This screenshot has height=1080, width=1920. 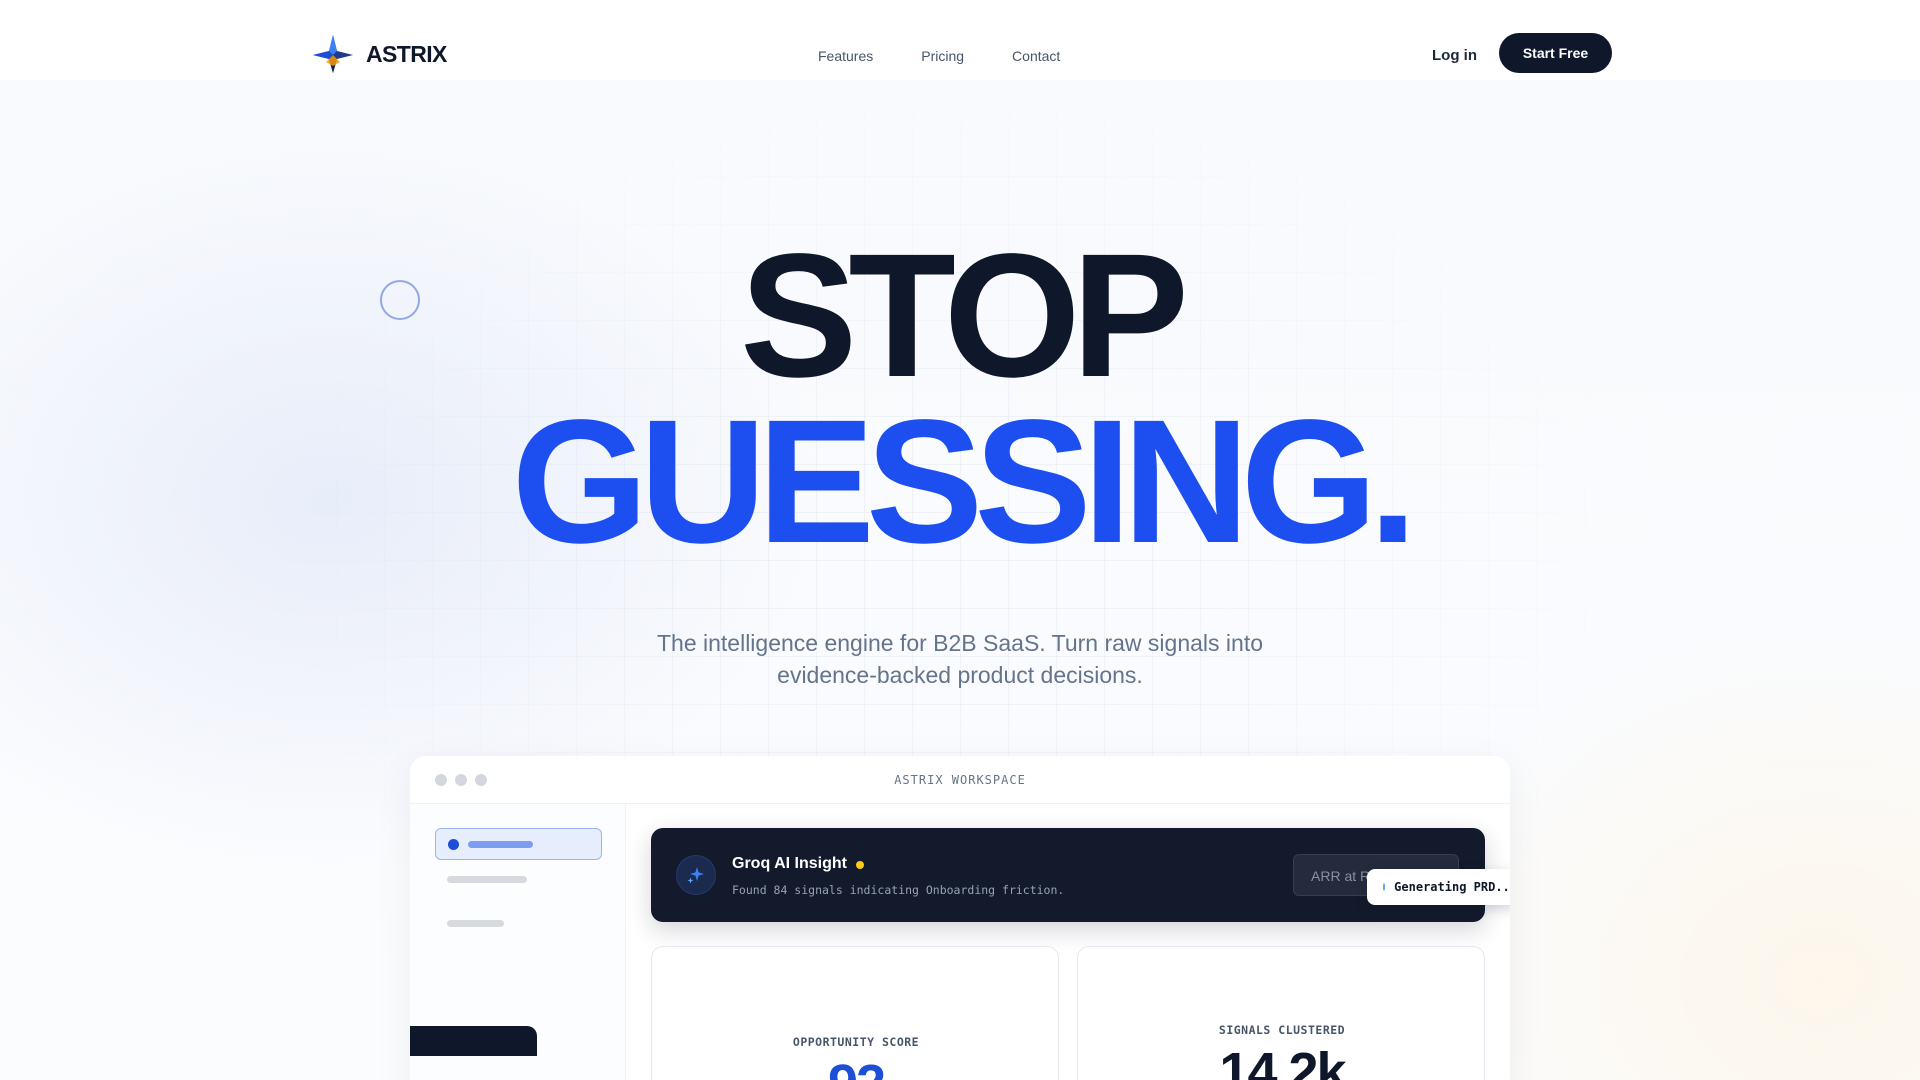 I want to click on sidebar-item-active, so click(x=518, y=844).